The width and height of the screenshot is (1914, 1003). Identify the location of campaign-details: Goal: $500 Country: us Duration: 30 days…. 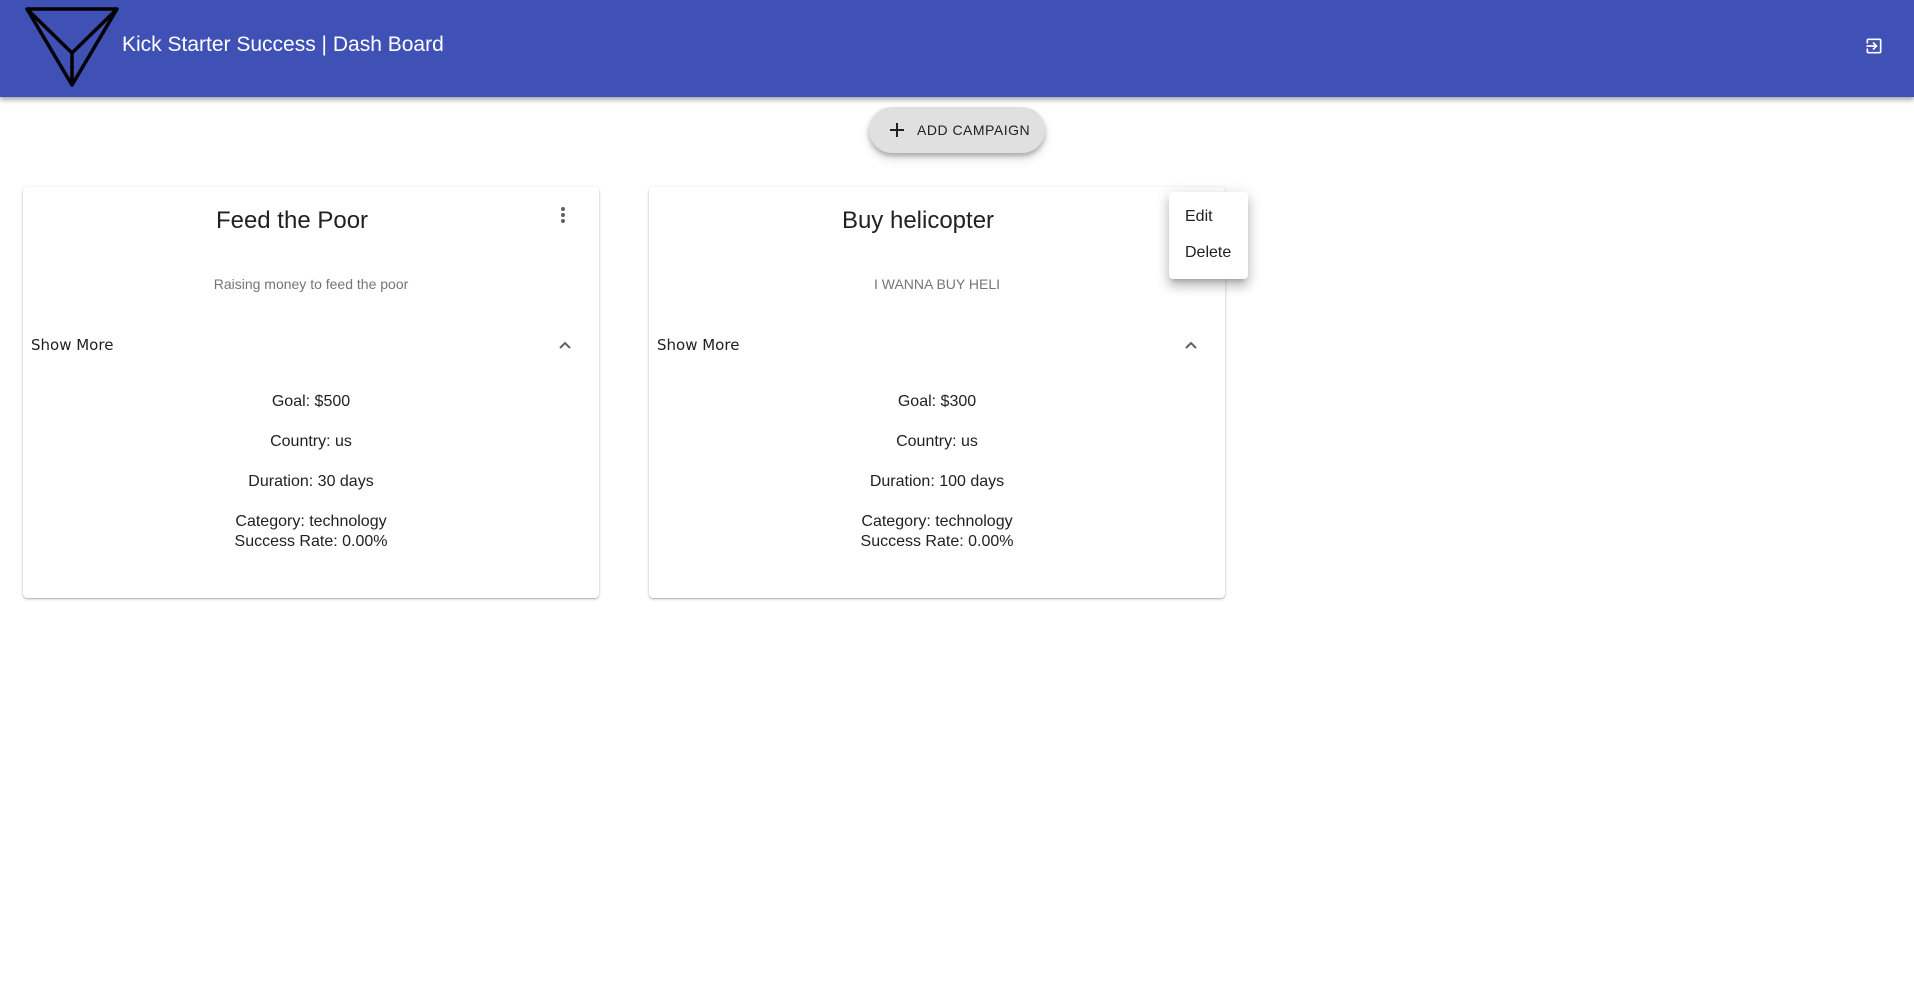
(311, 472).